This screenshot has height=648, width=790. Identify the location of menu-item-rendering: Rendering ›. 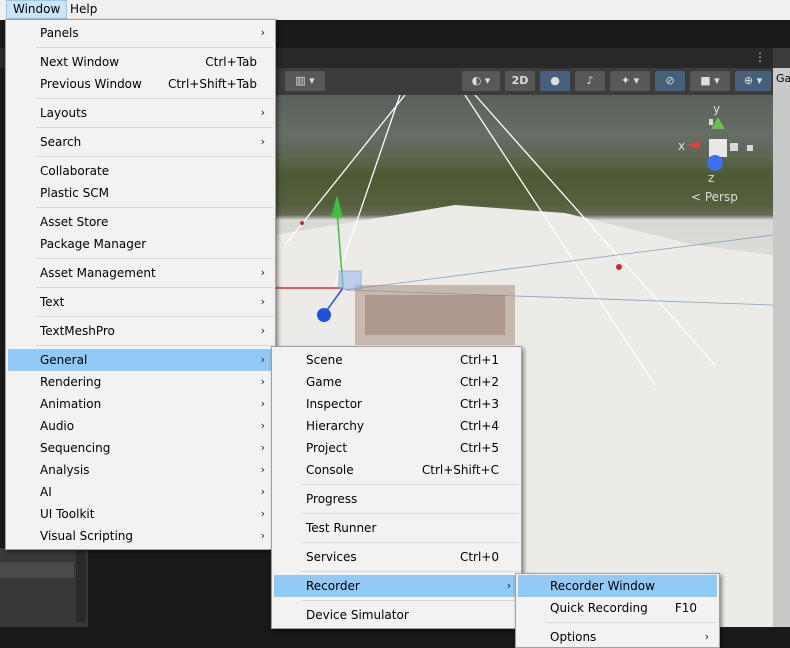
(140, 382).